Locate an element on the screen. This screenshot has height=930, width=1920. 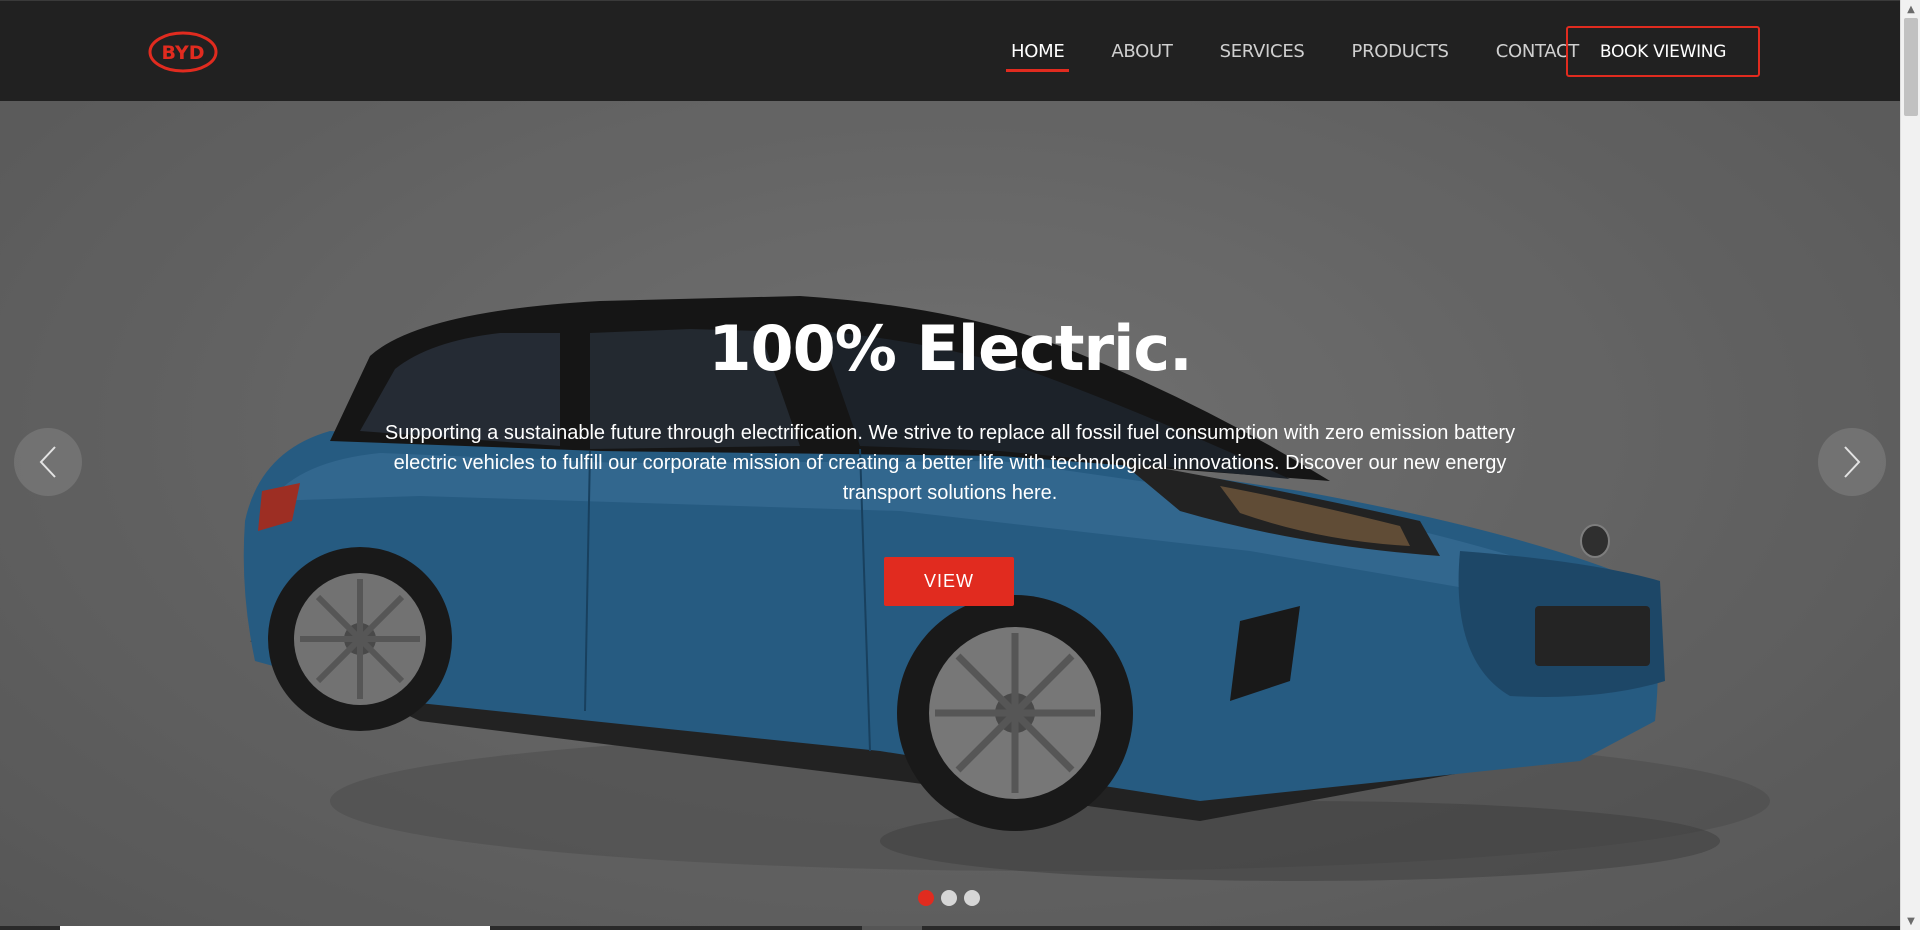
scrollbar-thumb is located at coordinates (1911, 67).